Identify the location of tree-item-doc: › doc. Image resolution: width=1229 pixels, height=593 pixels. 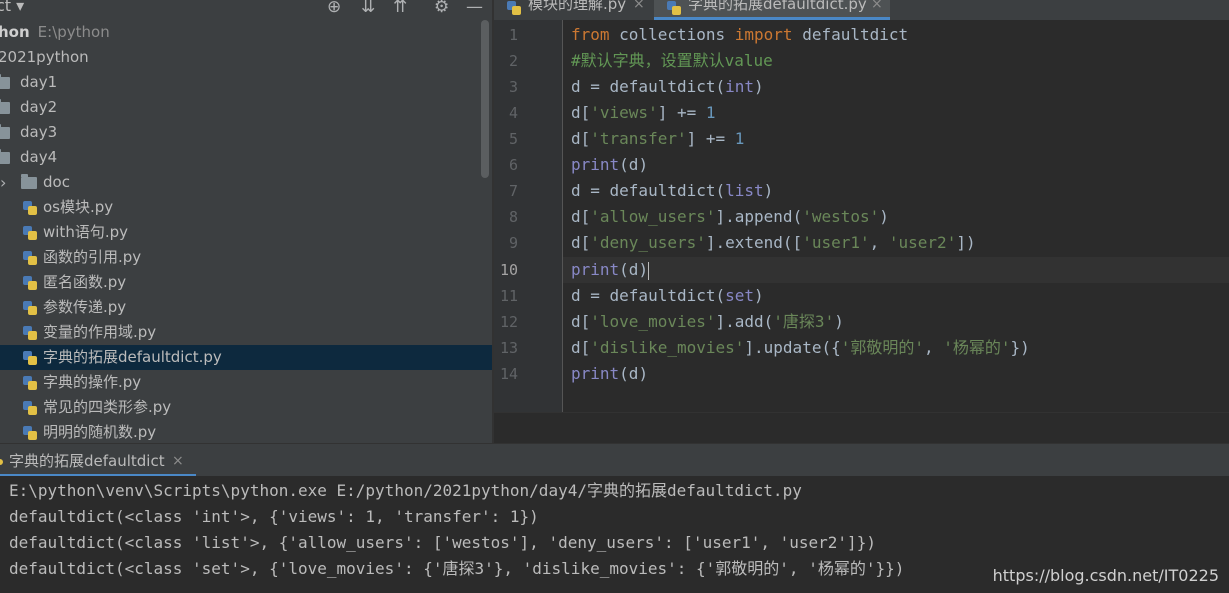
(246, 182).